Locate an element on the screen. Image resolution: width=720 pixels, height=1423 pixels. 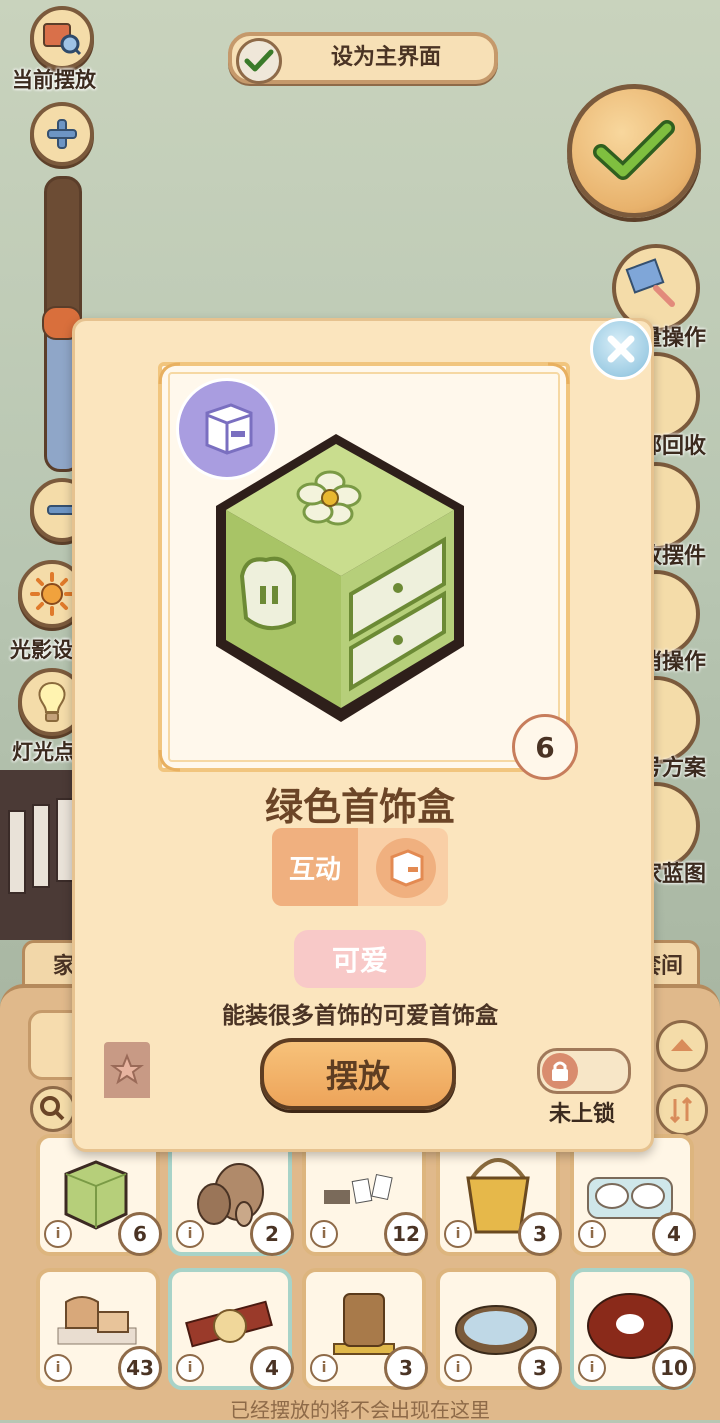
lock-knob is located at coordinates (560, 1071).